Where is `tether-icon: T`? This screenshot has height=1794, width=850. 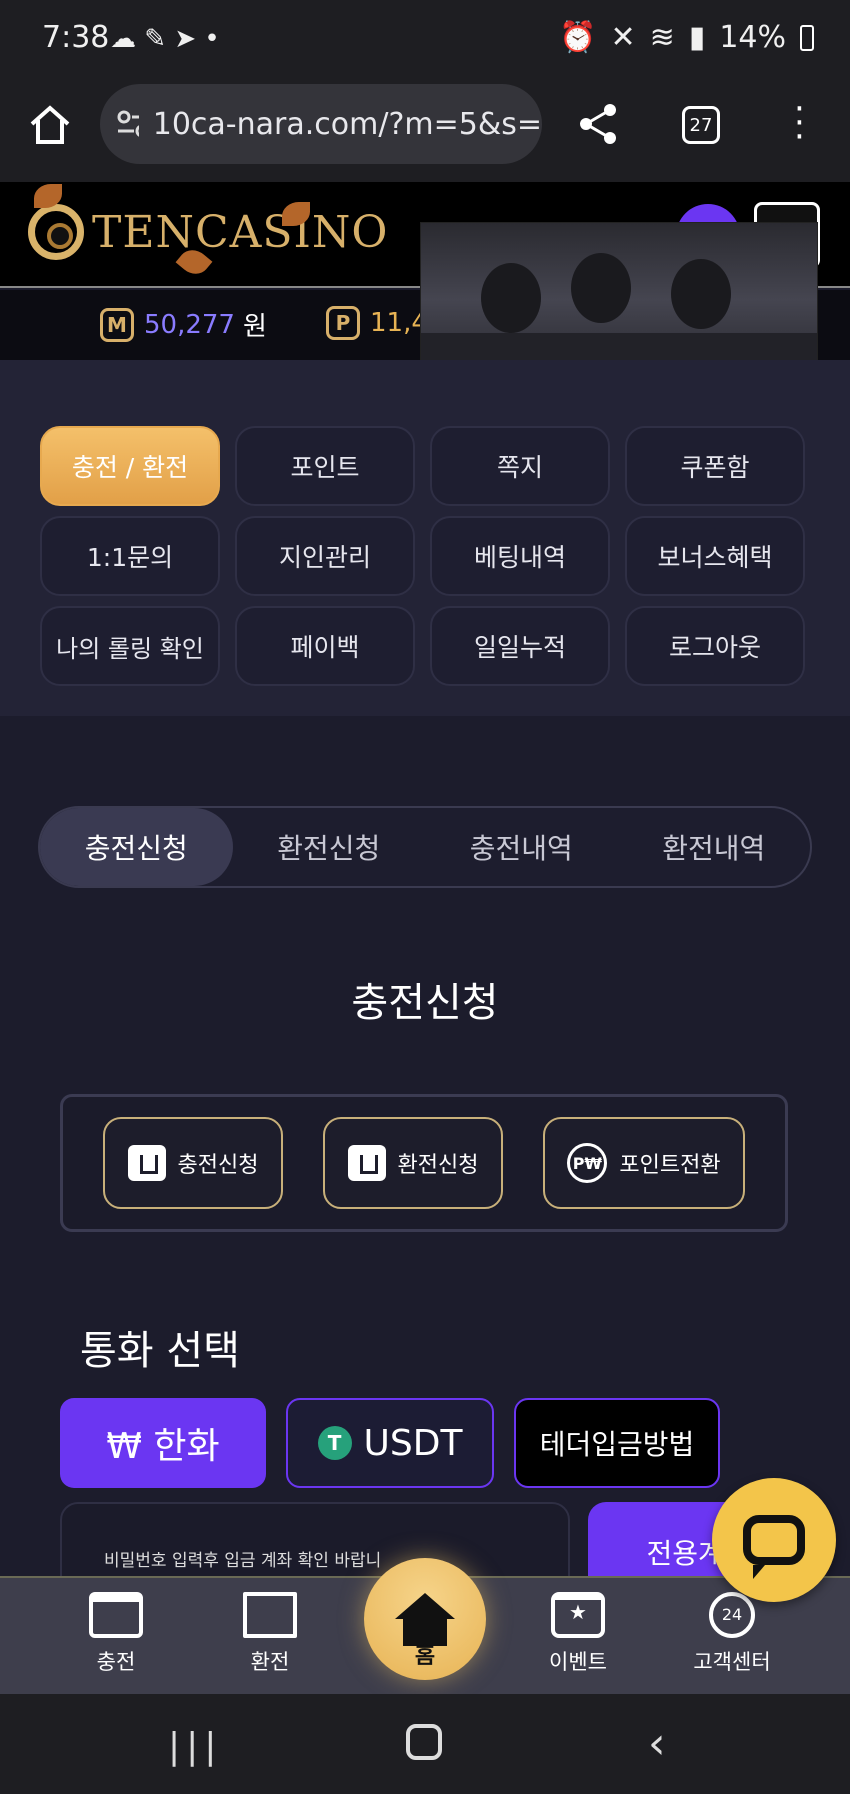 tether-icon: T is located at coordinates (334, 1443).